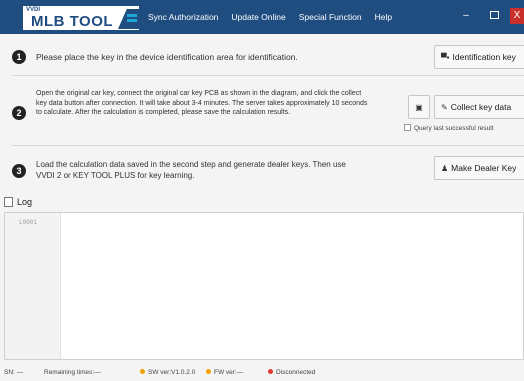 Image resolution: width=524 pixels, height=381 pixels. Describe the element at coordinates (407, 127) in the screenshot. I see `checkbox-box` at that location.